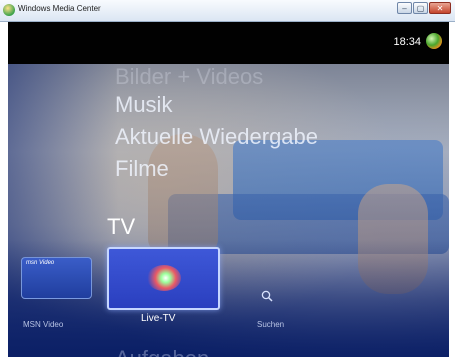  I want to click on minimize-button: –, so click(404, 8).